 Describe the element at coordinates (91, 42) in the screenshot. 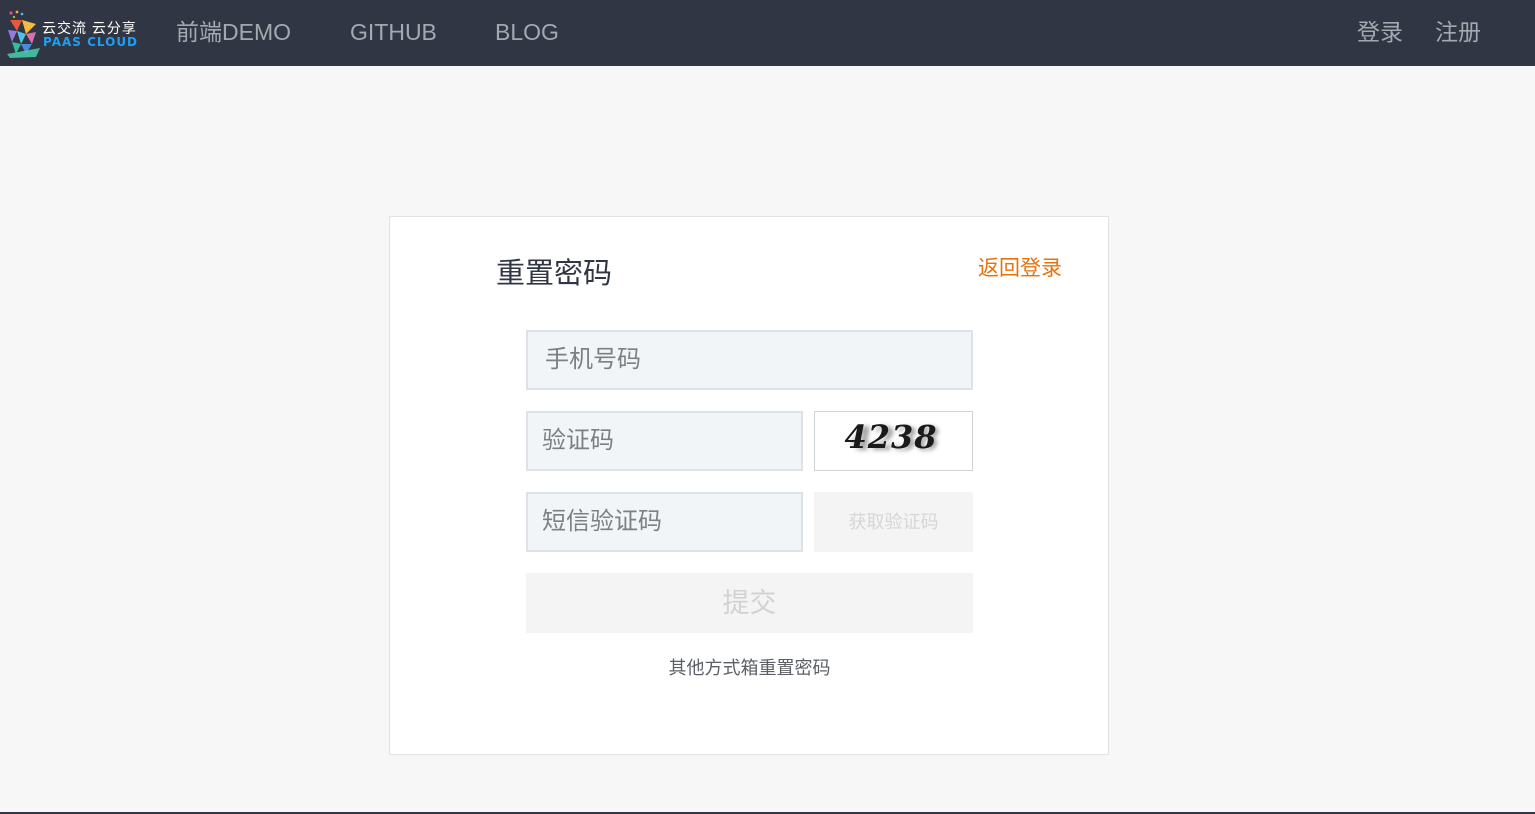

I see `logo-wordmark: PAAS CLOUD` at that location.